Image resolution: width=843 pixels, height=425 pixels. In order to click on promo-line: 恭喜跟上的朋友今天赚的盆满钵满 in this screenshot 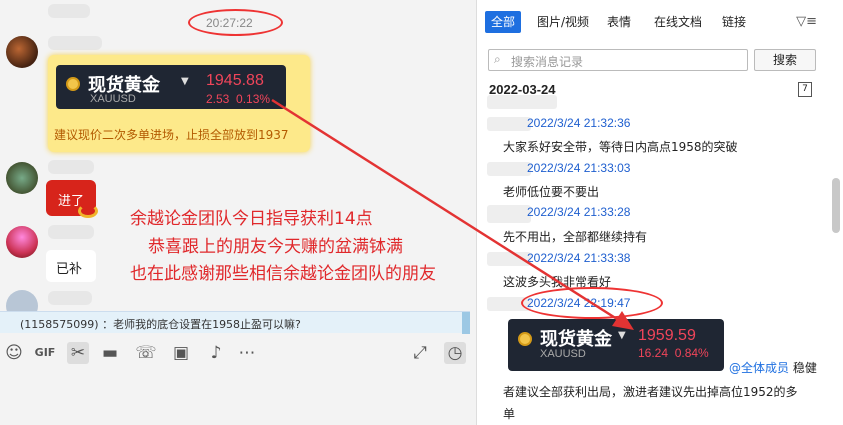, I will do `click(275, 247)`.